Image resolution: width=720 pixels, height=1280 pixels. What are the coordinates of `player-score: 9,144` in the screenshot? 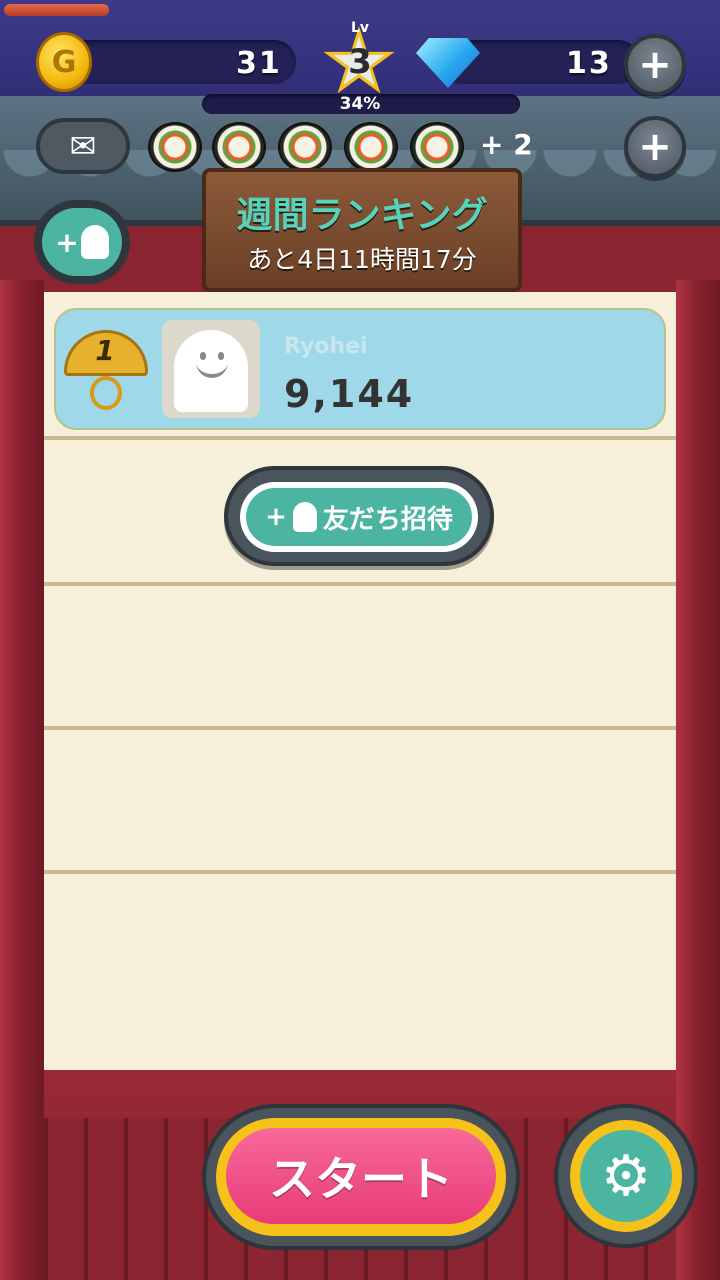 It's located at (349, 394).